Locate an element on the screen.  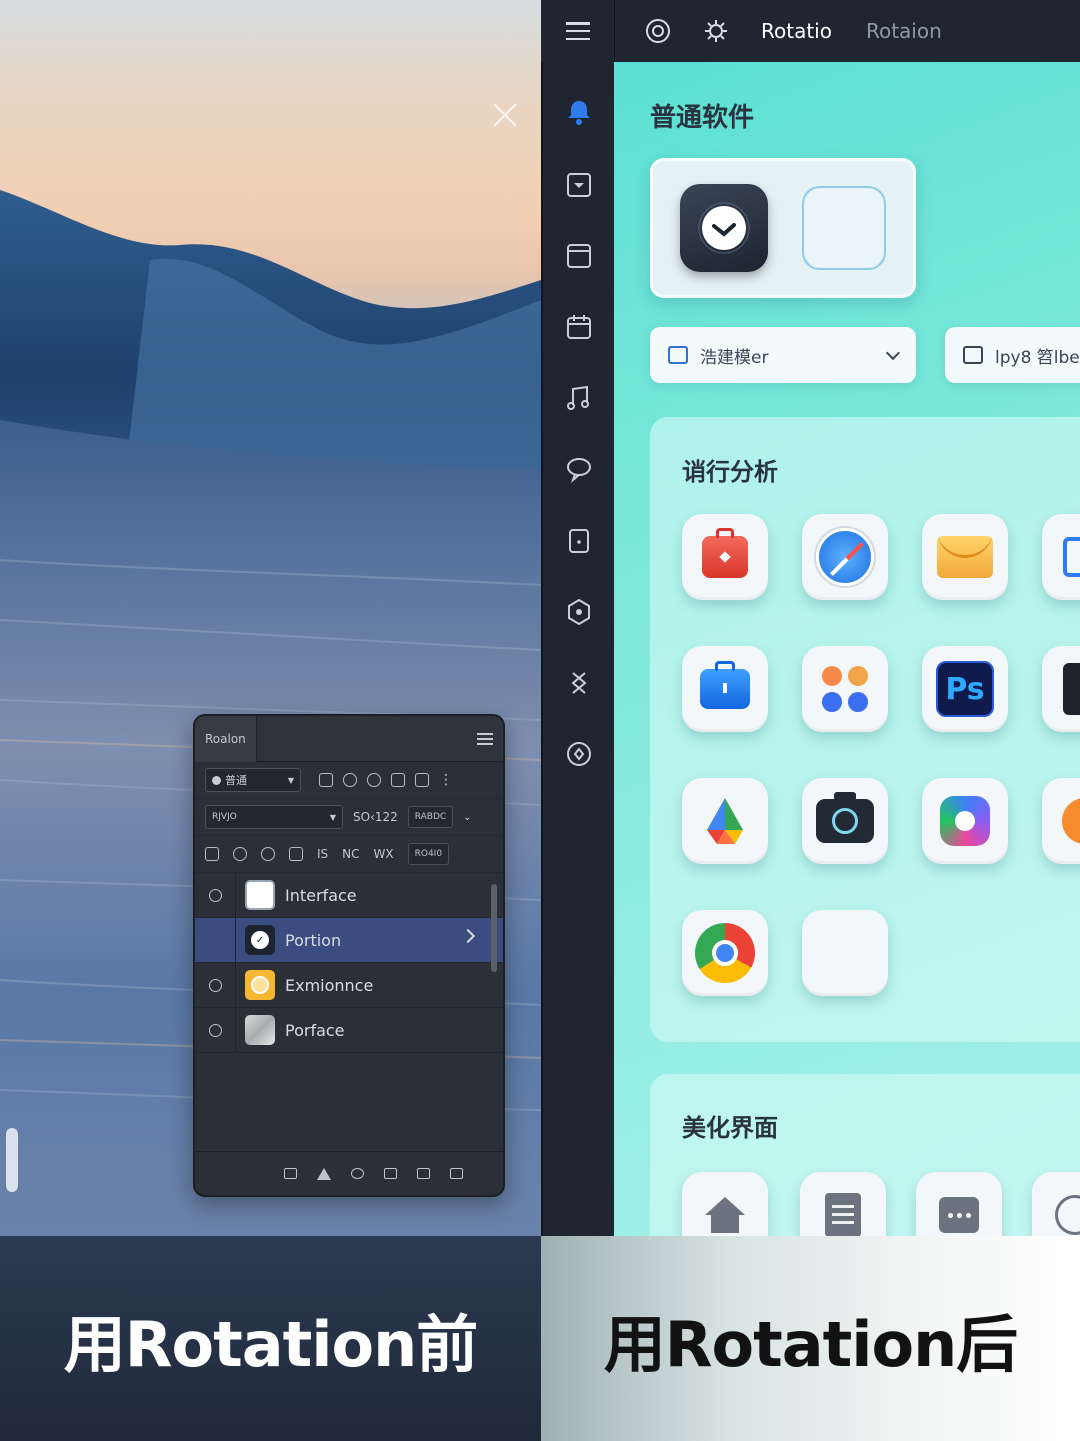
panel-scrollbar is located at coordinates (494, 928).